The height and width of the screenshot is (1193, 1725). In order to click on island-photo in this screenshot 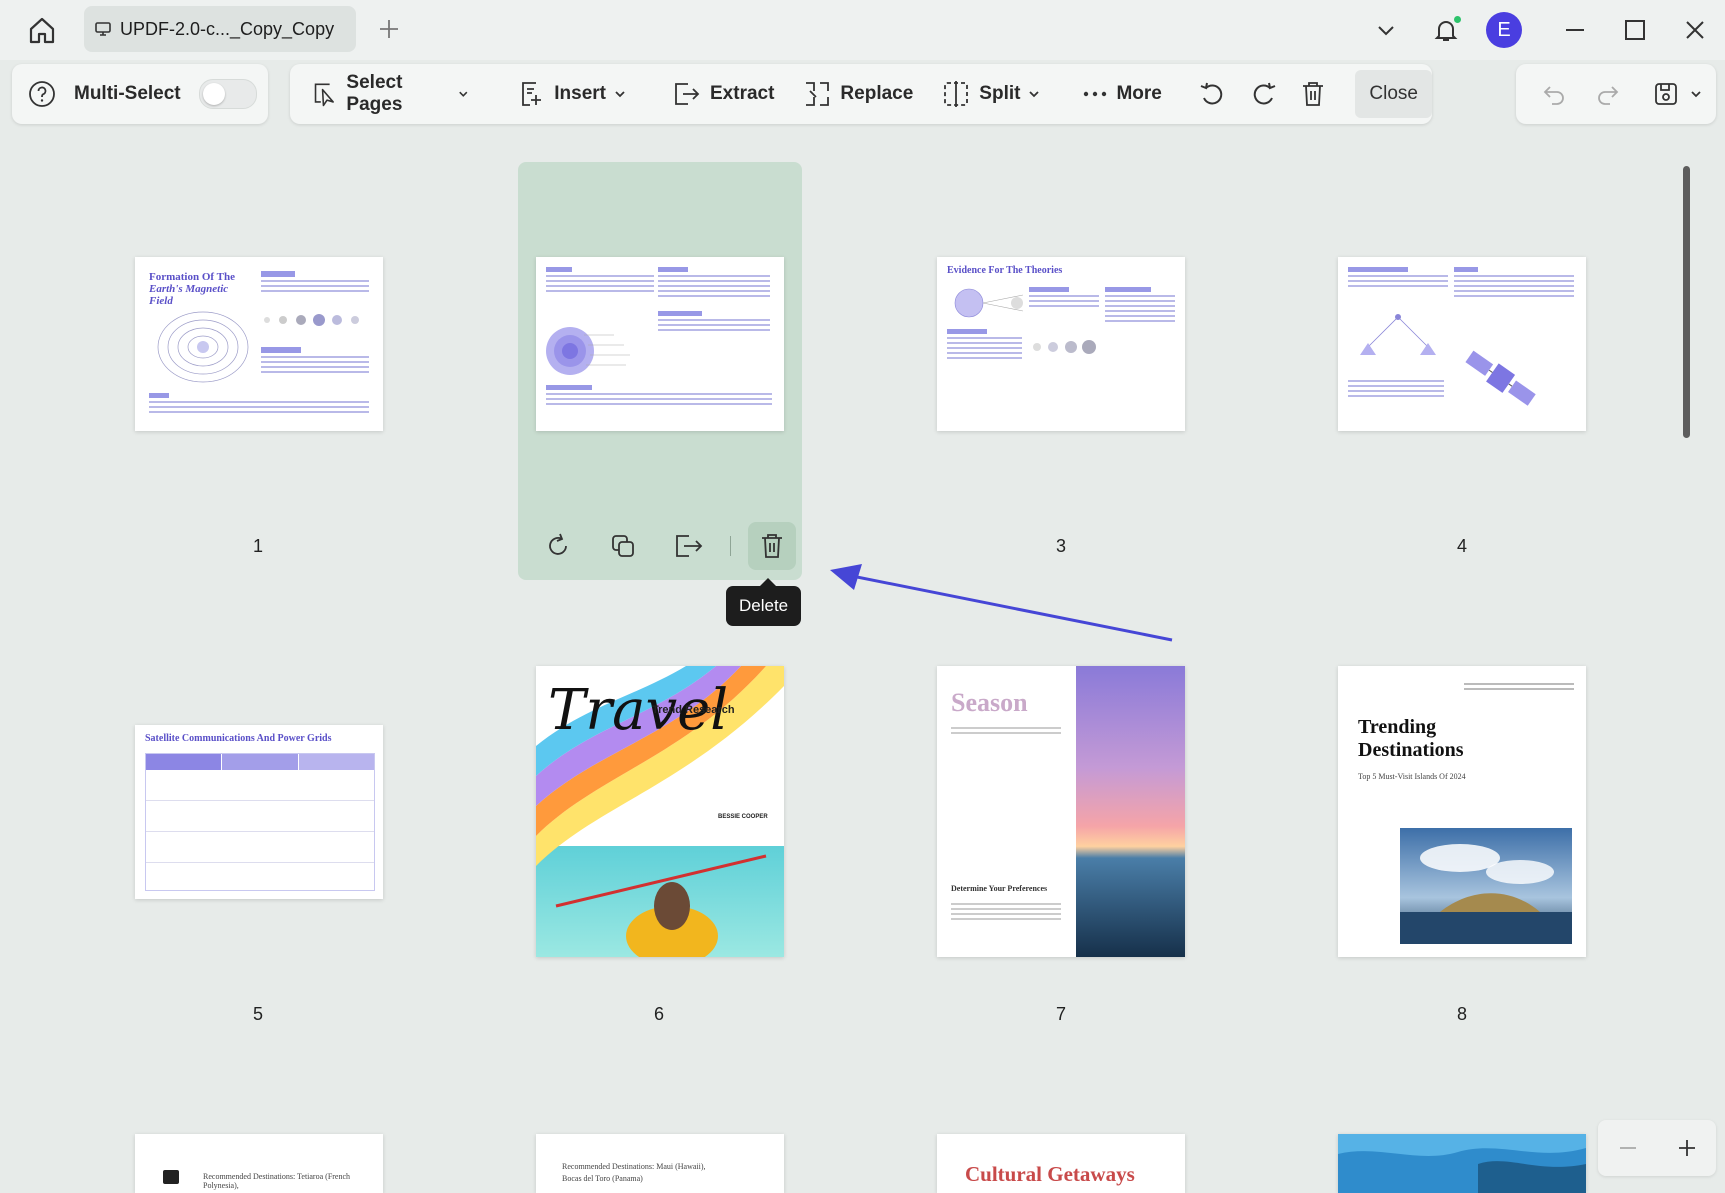, I will do `click(1486, 886)`.